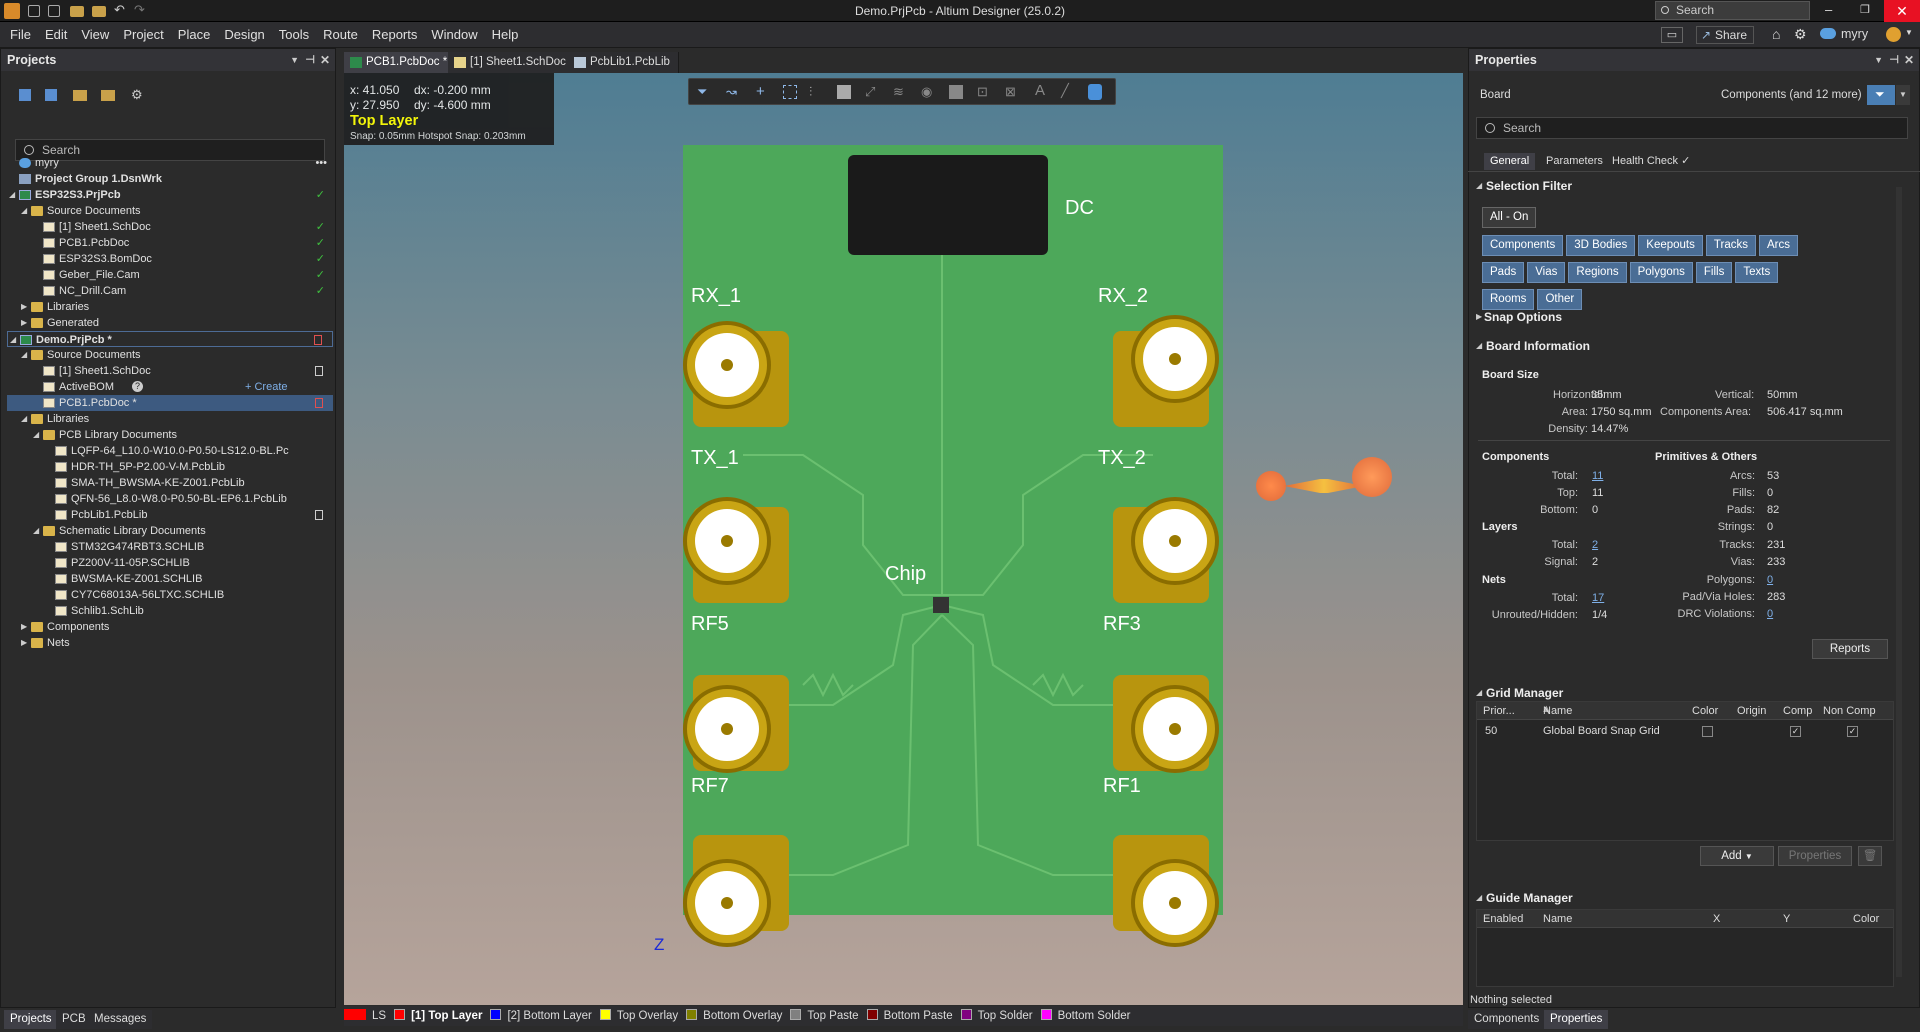 This screenshot has width=1920, height=1032. I want to click on tree-item: HDR-TH_5P-P2.00-V-M.PcbLib, so click(170, 467).